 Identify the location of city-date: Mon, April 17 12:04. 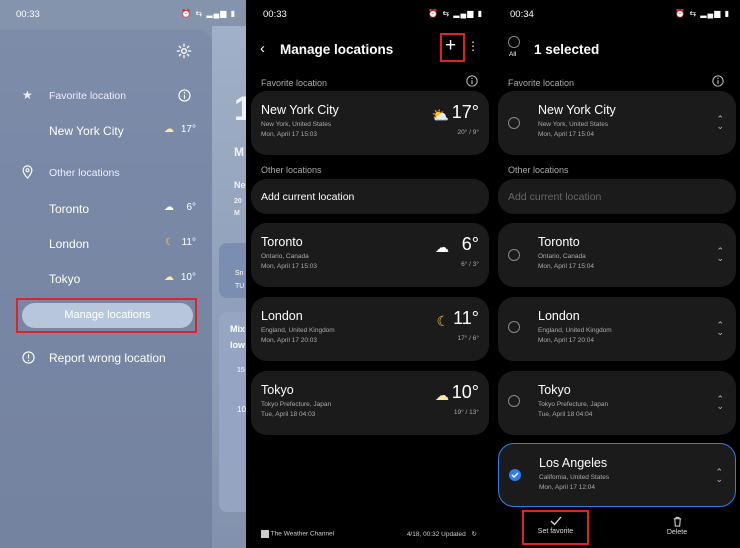
(567, 487).